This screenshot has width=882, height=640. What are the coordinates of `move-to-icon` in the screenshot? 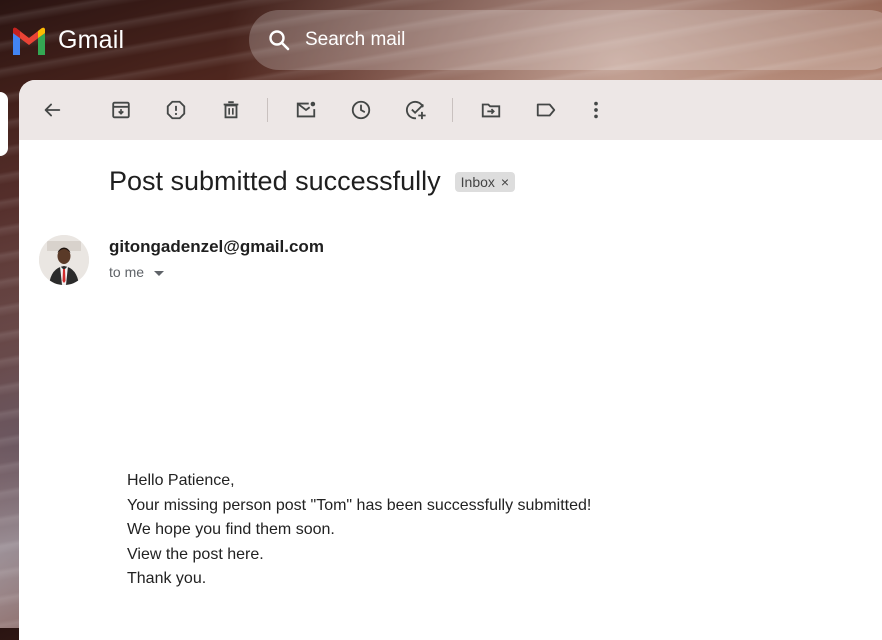 It's located at (491, 110).